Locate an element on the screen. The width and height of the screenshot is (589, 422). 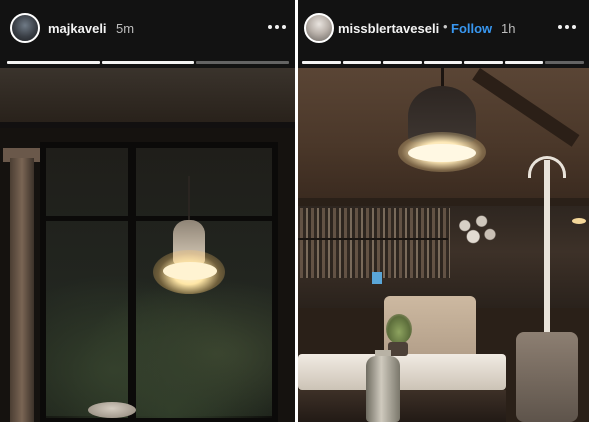
table-base is located at coordinates (402, 406).